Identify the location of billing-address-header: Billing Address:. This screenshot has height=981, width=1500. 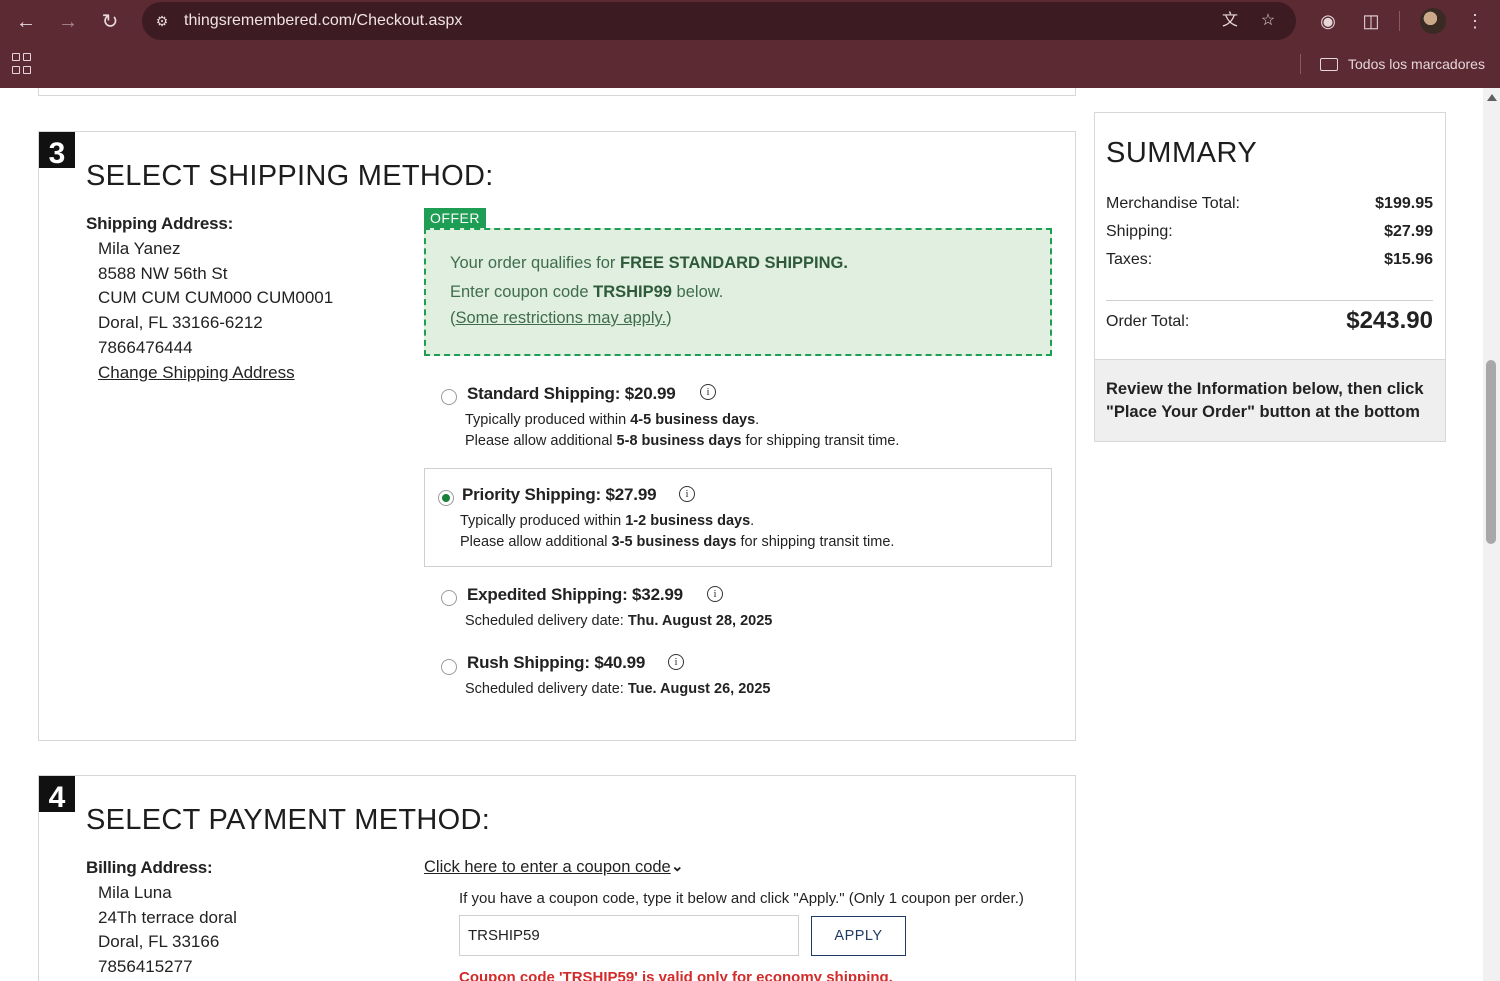
(149, 867).